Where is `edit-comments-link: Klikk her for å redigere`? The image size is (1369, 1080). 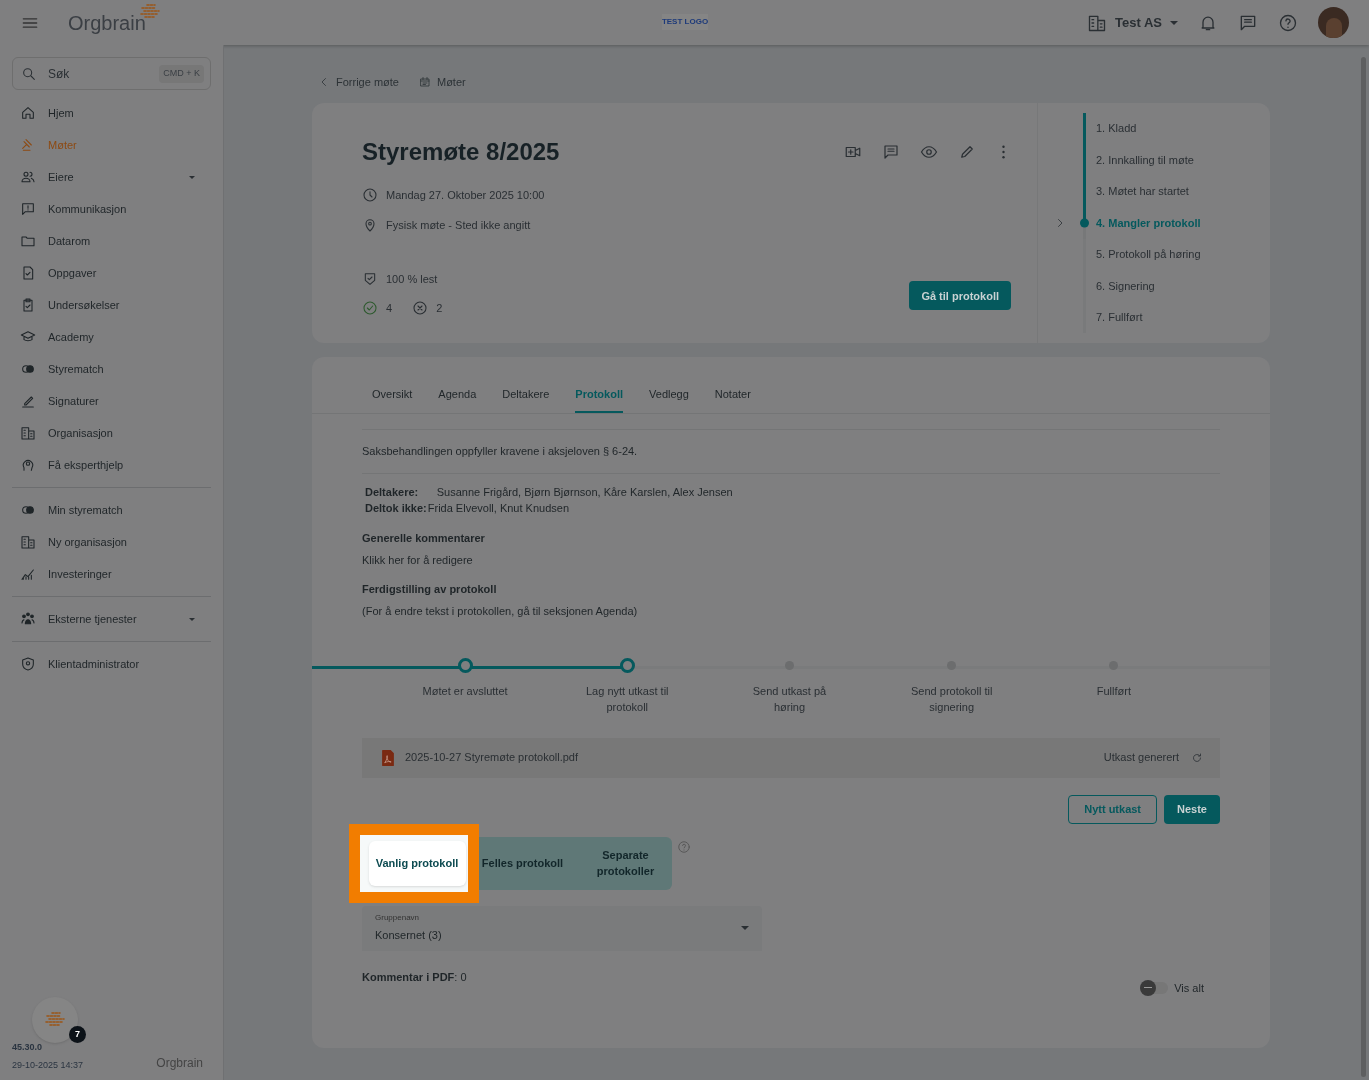
edit-comments-link: Klikk her for å redigere is located at coordinates (791, 560).